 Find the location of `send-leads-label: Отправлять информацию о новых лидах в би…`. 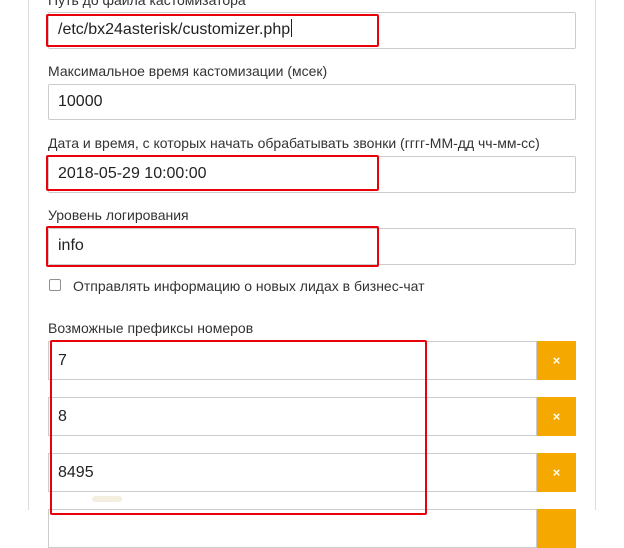

send-leads-label: Отправлять информацию о новых лидах в би… is located at coordinates (249, 286).